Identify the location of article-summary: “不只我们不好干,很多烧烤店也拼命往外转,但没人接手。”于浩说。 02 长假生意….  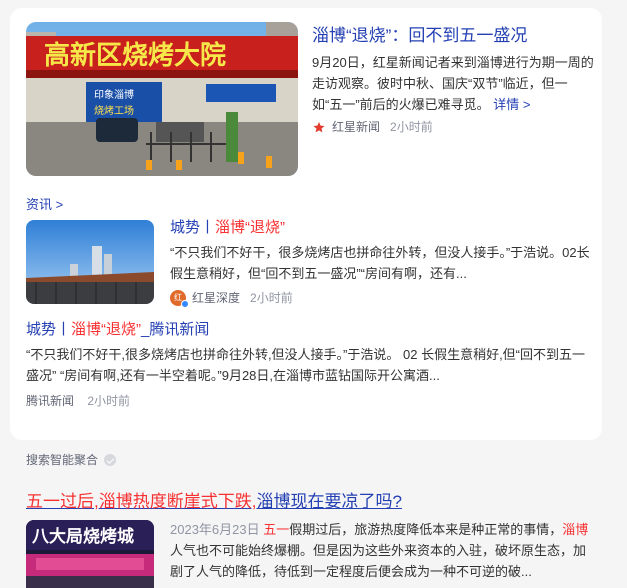
(306, 365).